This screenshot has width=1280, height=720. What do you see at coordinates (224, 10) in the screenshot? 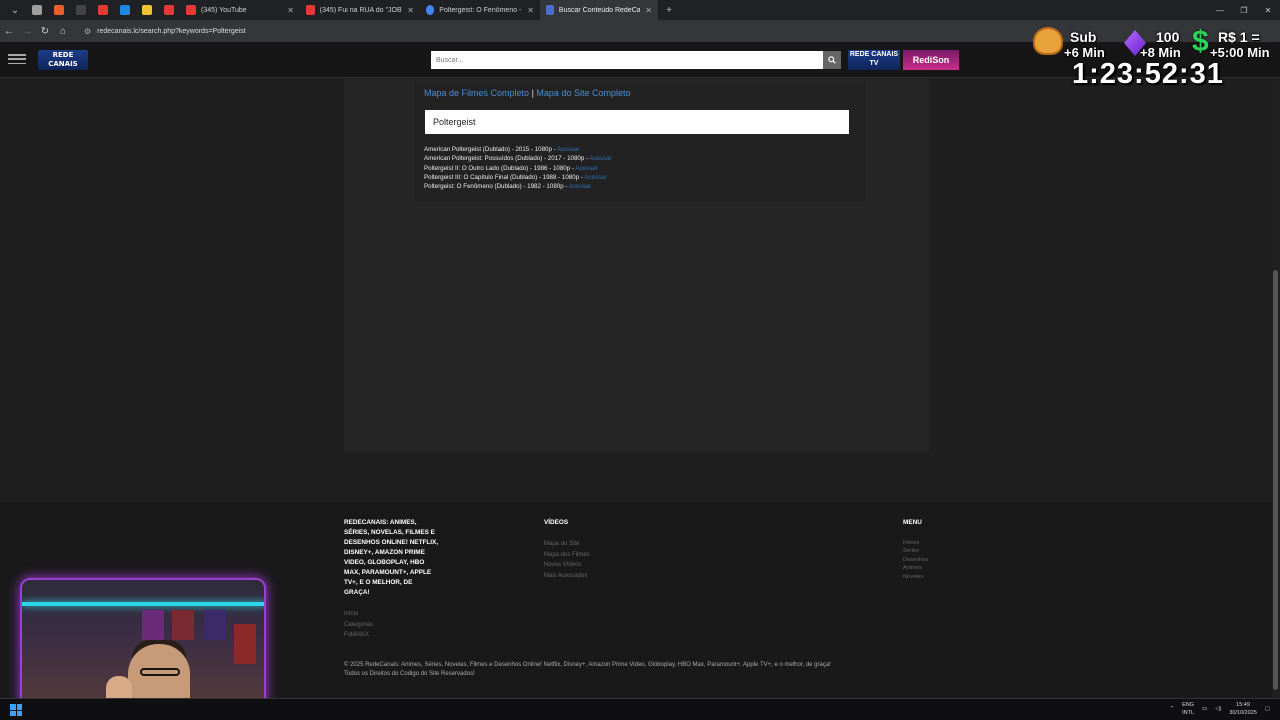
I see `tab-label: (345) YouTube` at bounding box center [224, 10].